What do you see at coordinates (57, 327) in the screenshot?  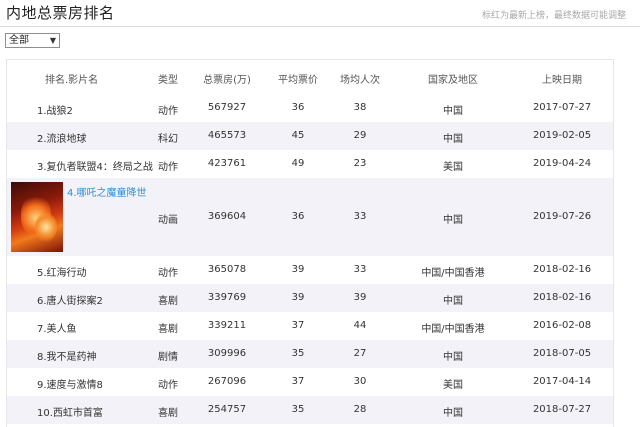 I see `movie-name-link: 7.美人鱼` at bounding box center [57, 327].